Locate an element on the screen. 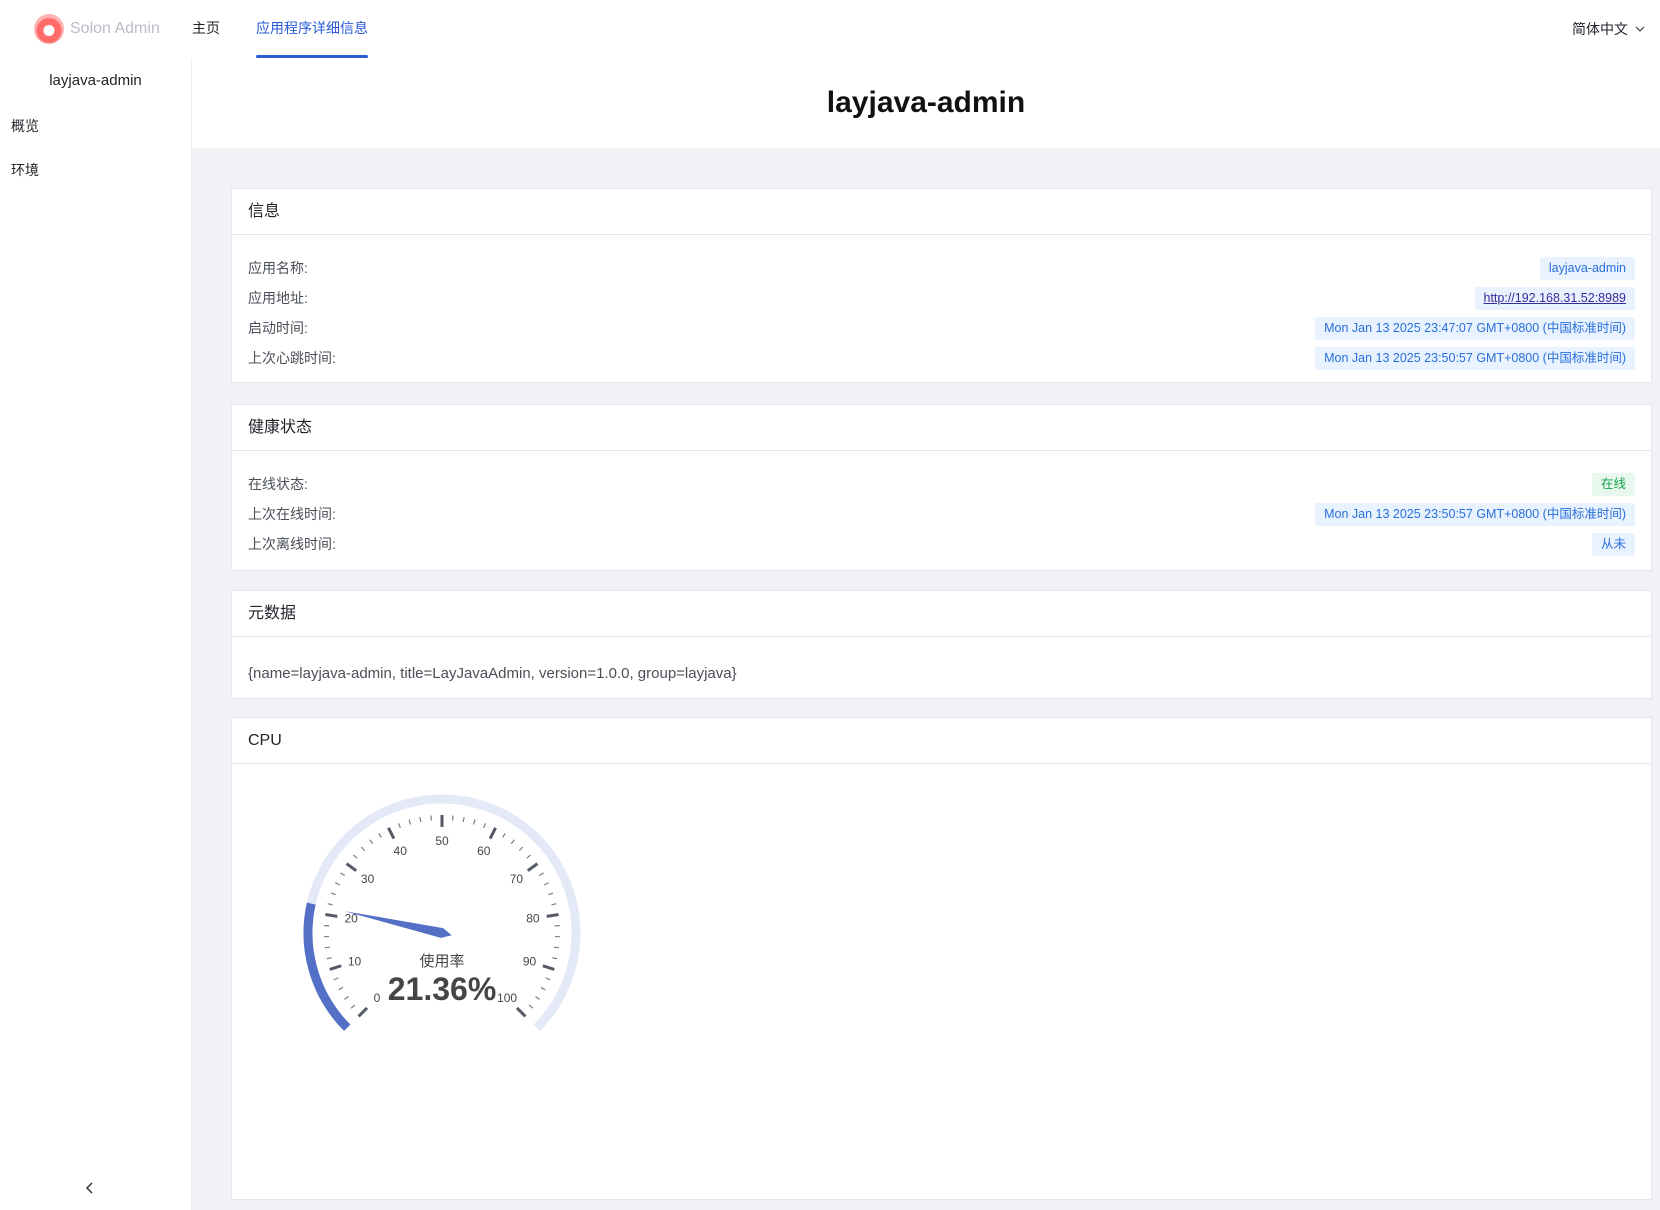  sidebar-item-environment: 环境 is located at coordinates (95, 170).